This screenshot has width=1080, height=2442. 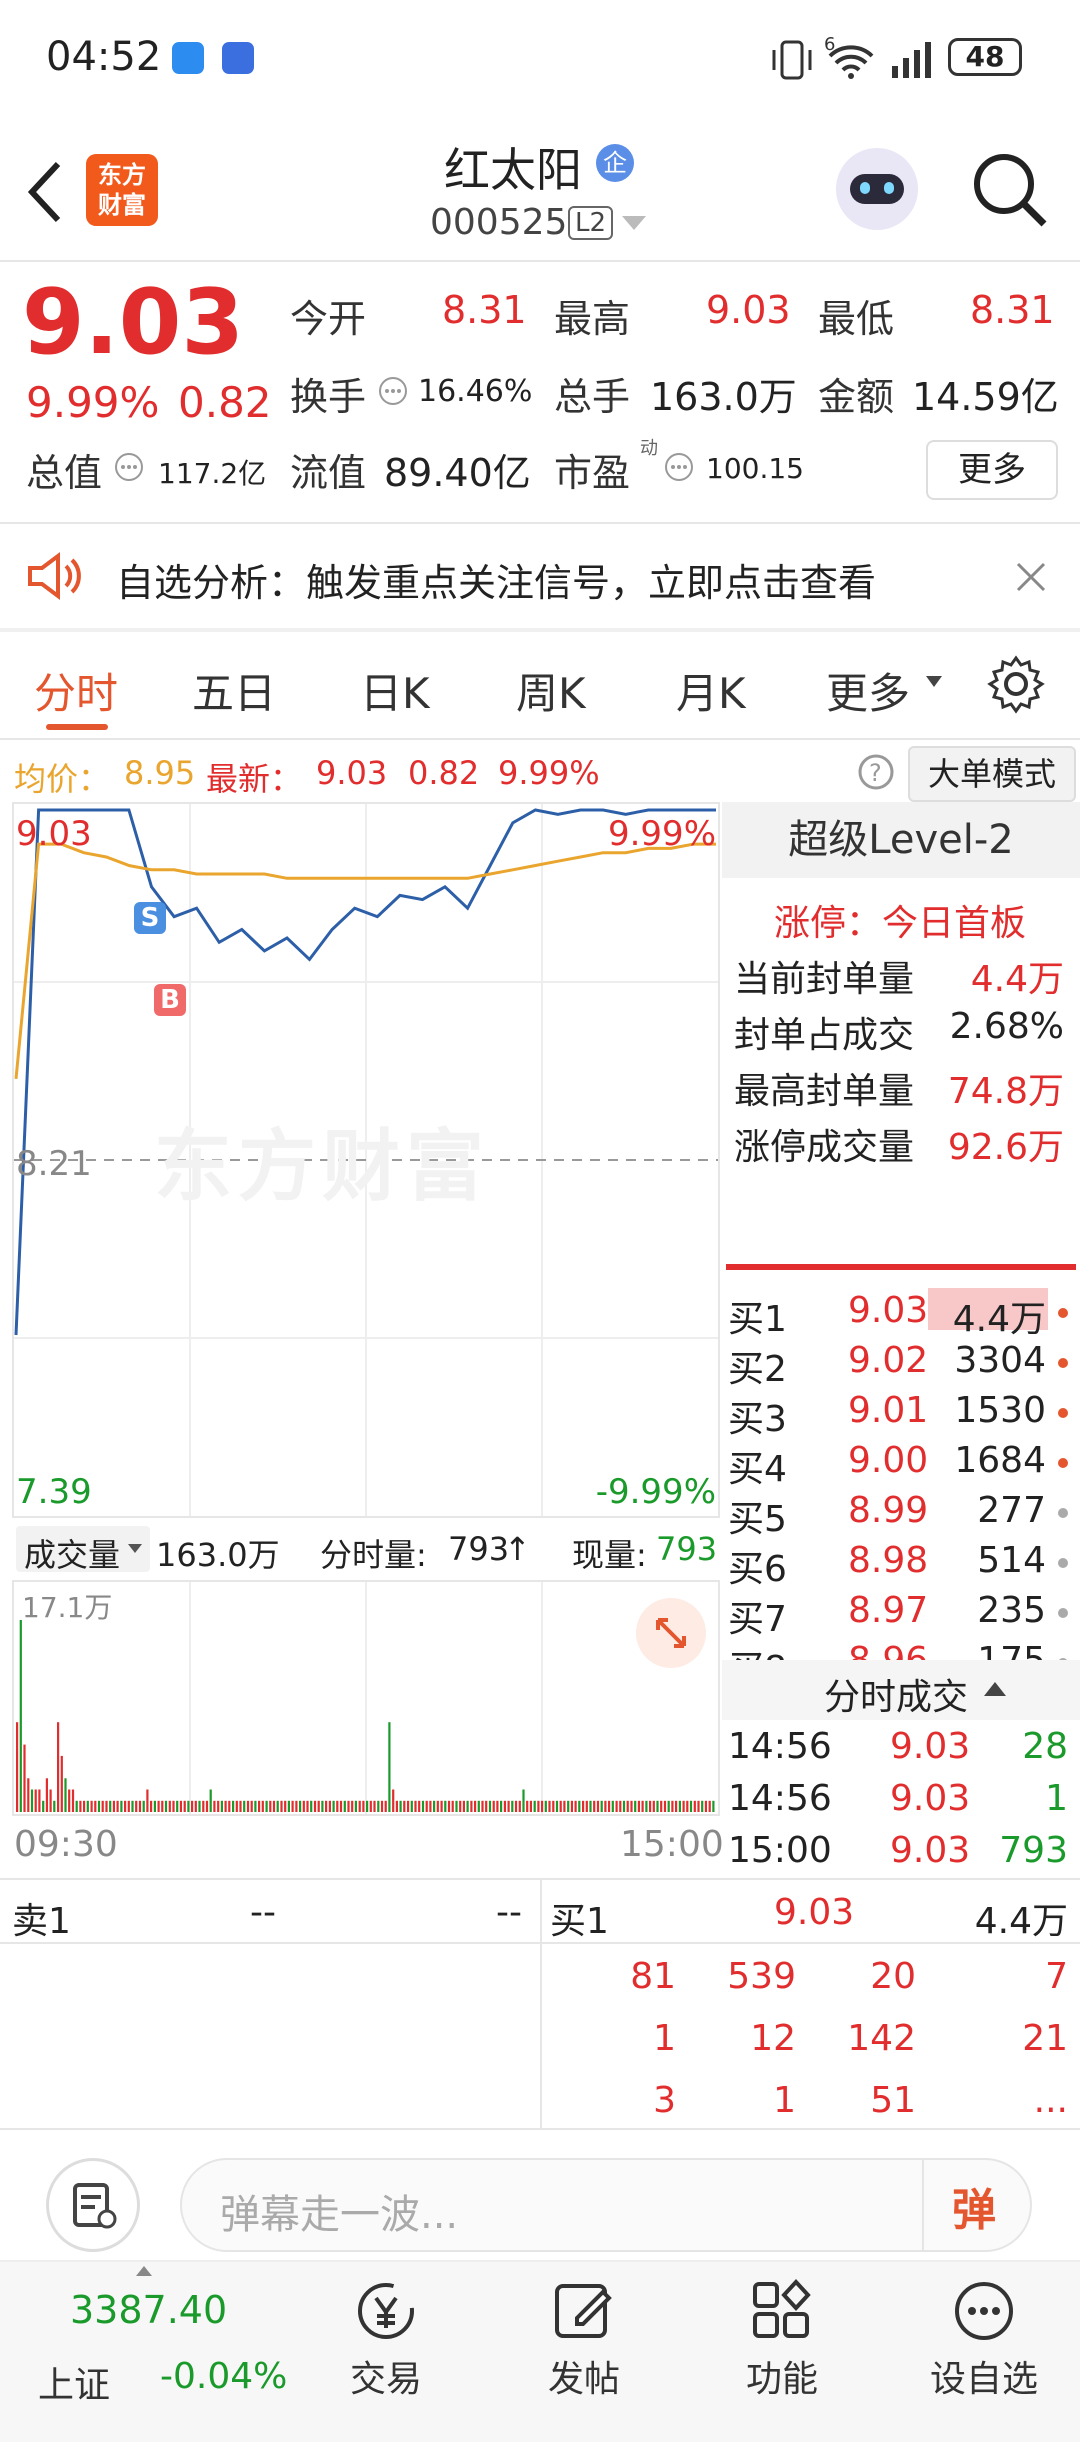 I want to click on bid-row: 买1 9.03 4.4万, so click(x=901, y=1313).